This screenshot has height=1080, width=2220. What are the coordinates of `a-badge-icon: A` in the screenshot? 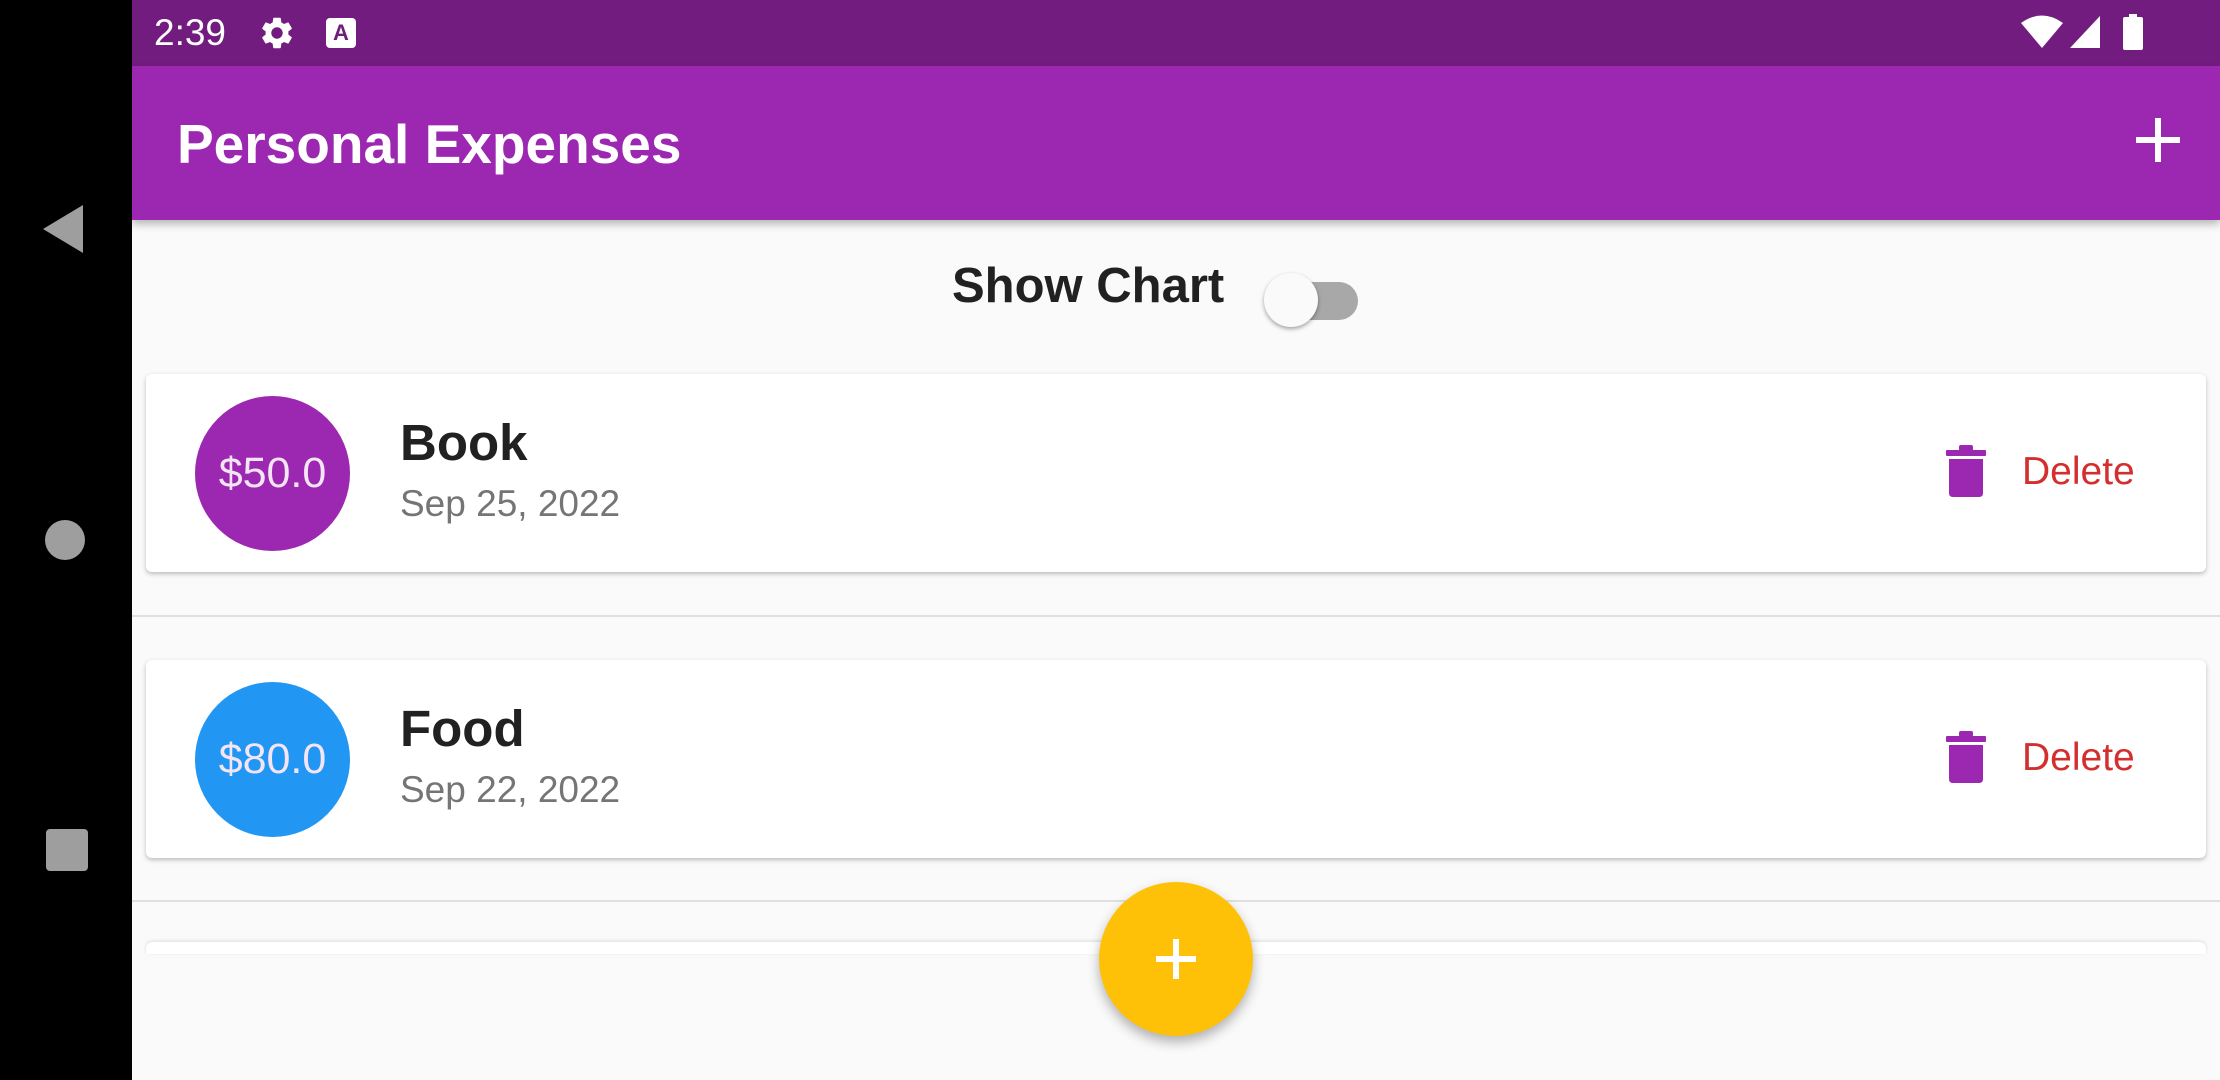 It's located at (341, 33).